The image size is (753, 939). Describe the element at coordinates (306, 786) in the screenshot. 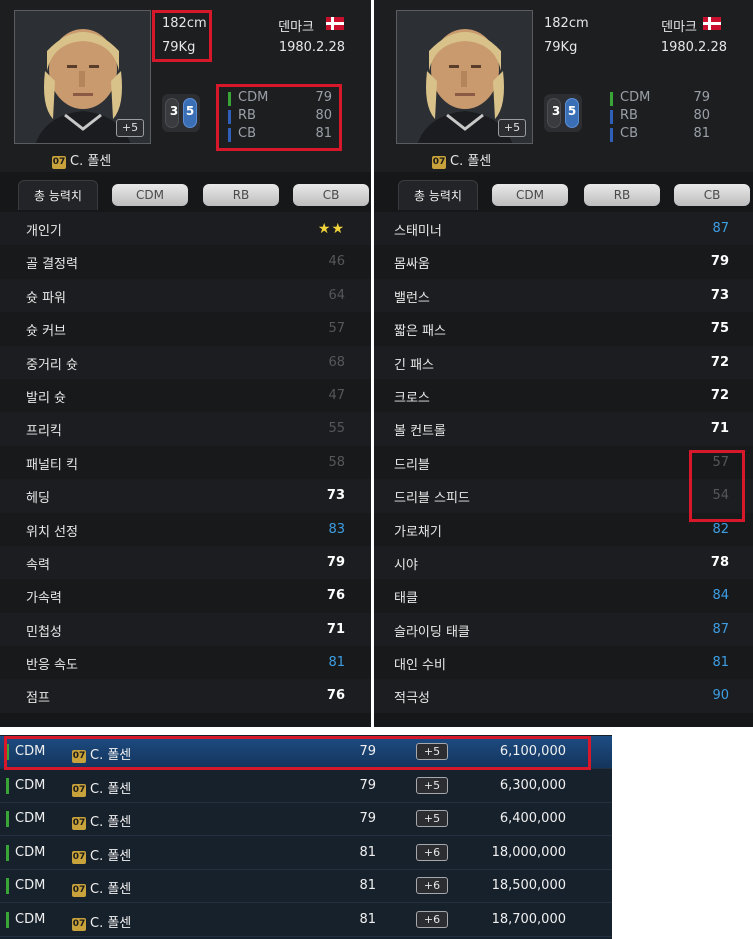

I see `market-row: CDM 07 C. 폴센 79 +5 6,300,000` at that location.